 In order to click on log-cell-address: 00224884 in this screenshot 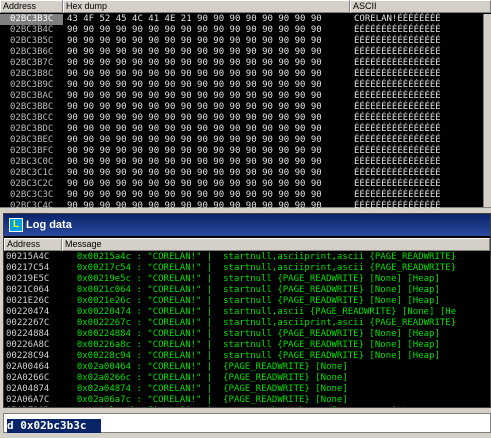, I will do `click(28, 334)`.